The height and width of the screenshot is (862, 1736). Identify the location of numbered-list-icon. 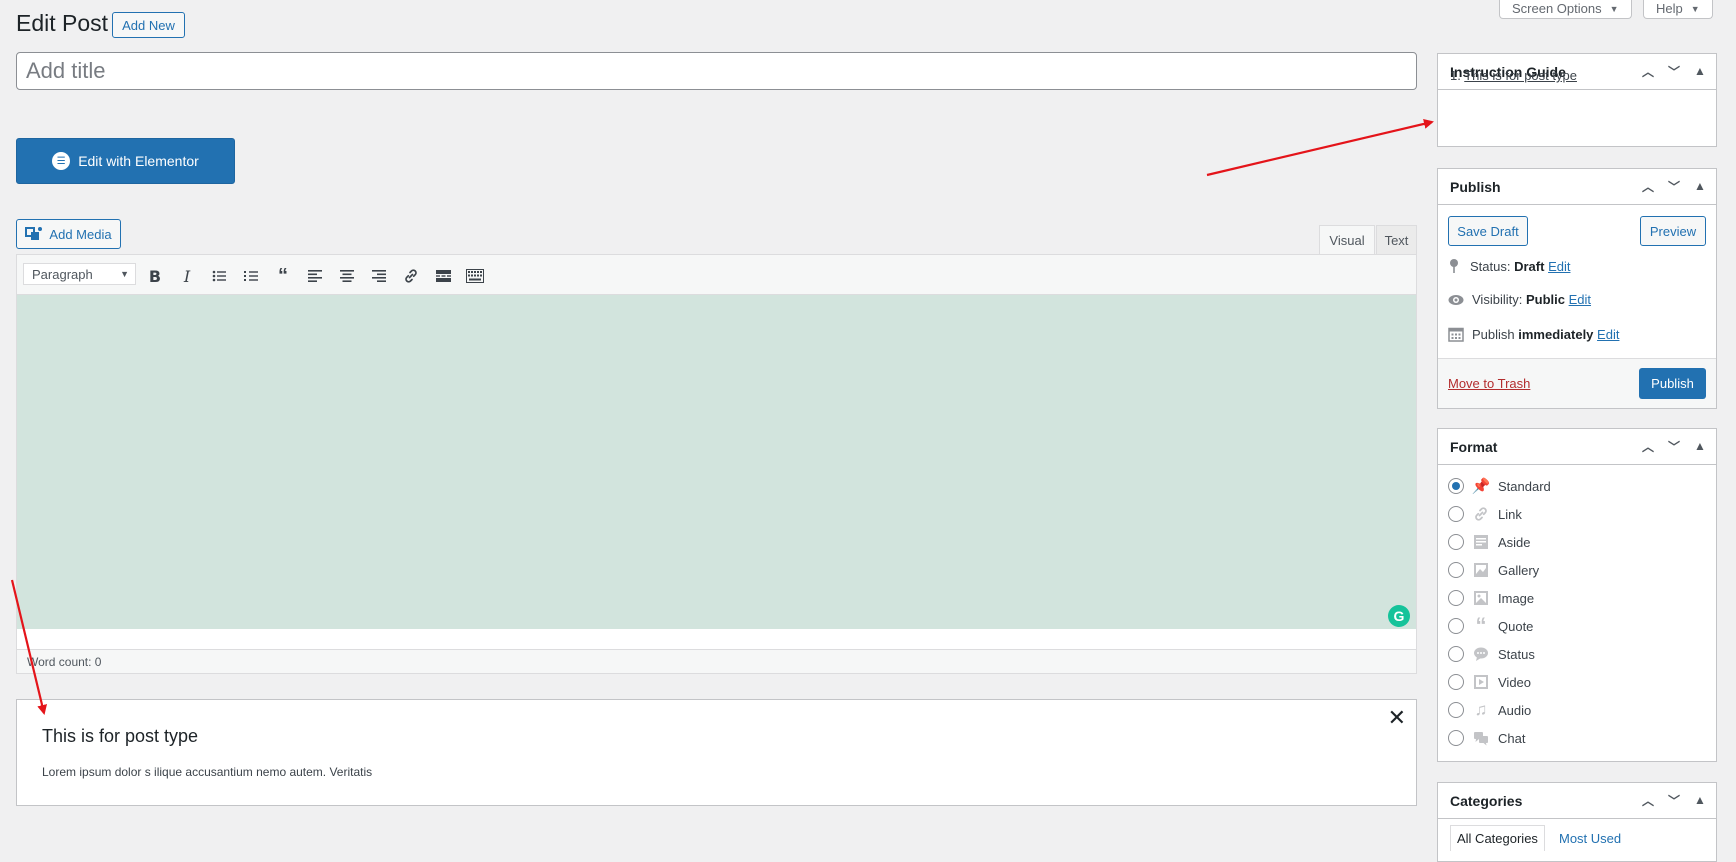
(251, 276).